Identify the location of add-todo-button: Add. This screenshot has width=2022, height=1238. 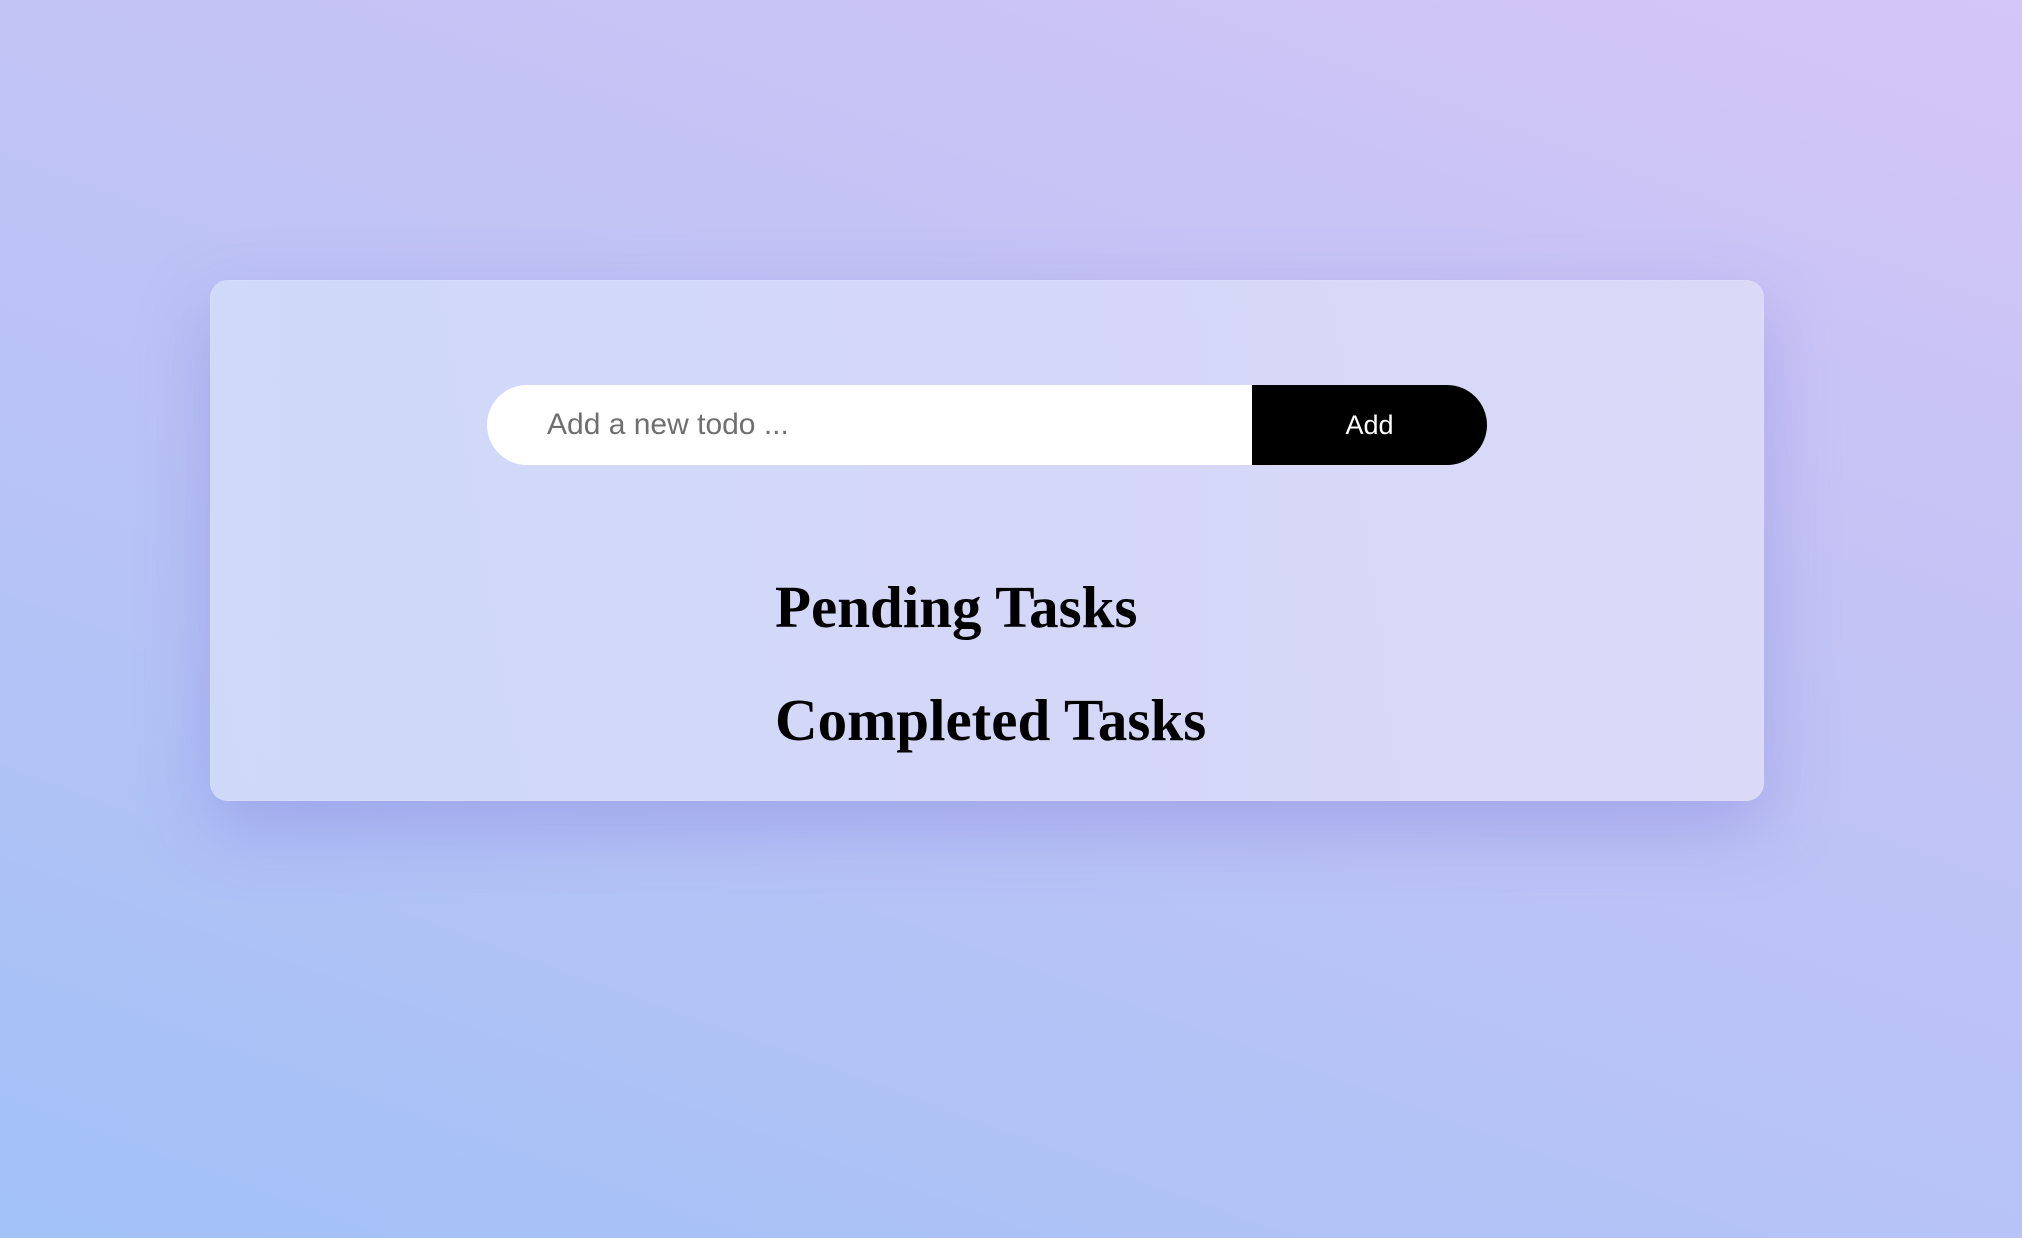
(1369, 425).